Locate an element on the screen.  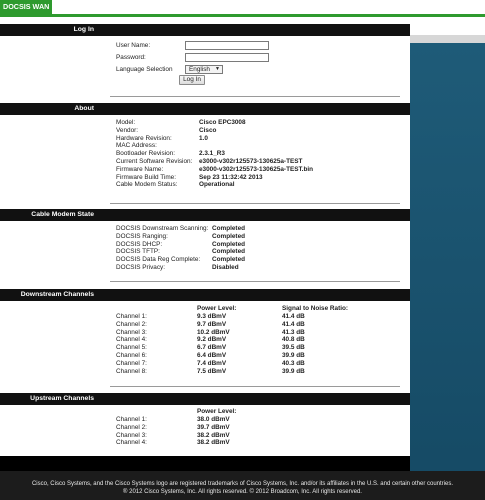
about-label: Hardware Revision: is located at coordinates (144, 138).